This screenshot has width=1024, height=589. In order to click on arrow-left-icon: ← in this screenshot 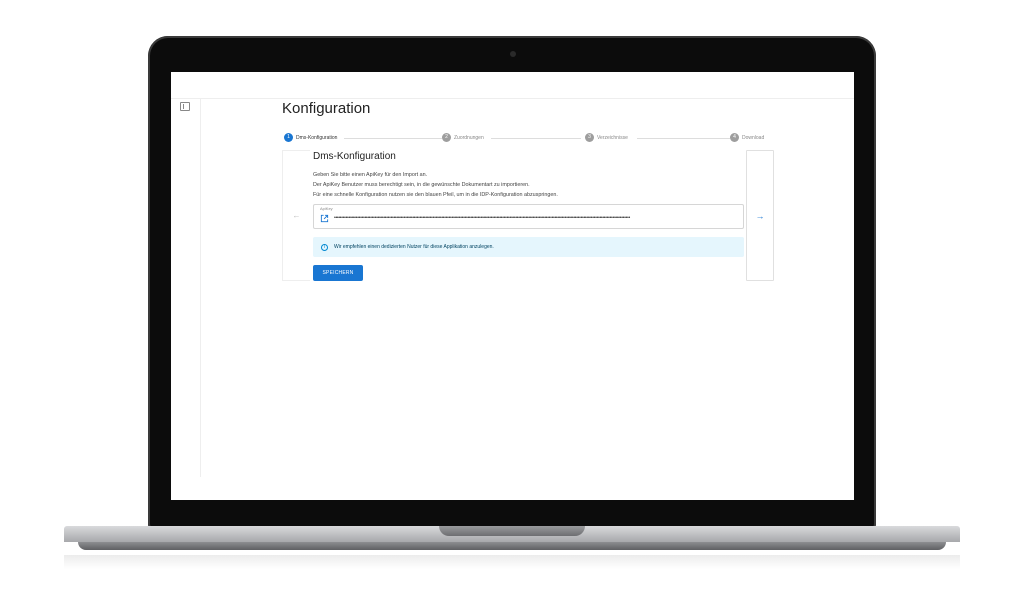, I will do `click(296, 215)`.